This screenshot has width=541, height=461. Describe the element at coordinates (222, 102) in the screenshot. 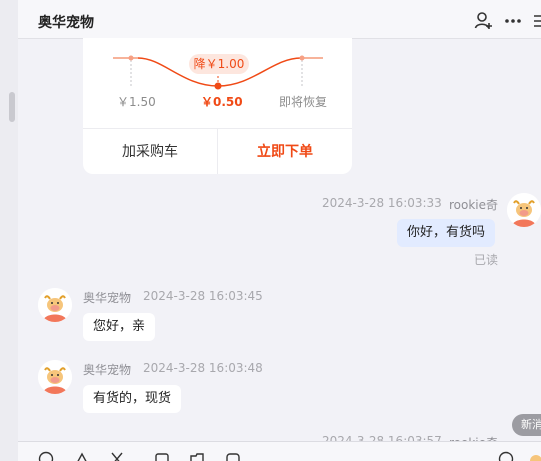

I see `price-current: ￥0.50` at that location.